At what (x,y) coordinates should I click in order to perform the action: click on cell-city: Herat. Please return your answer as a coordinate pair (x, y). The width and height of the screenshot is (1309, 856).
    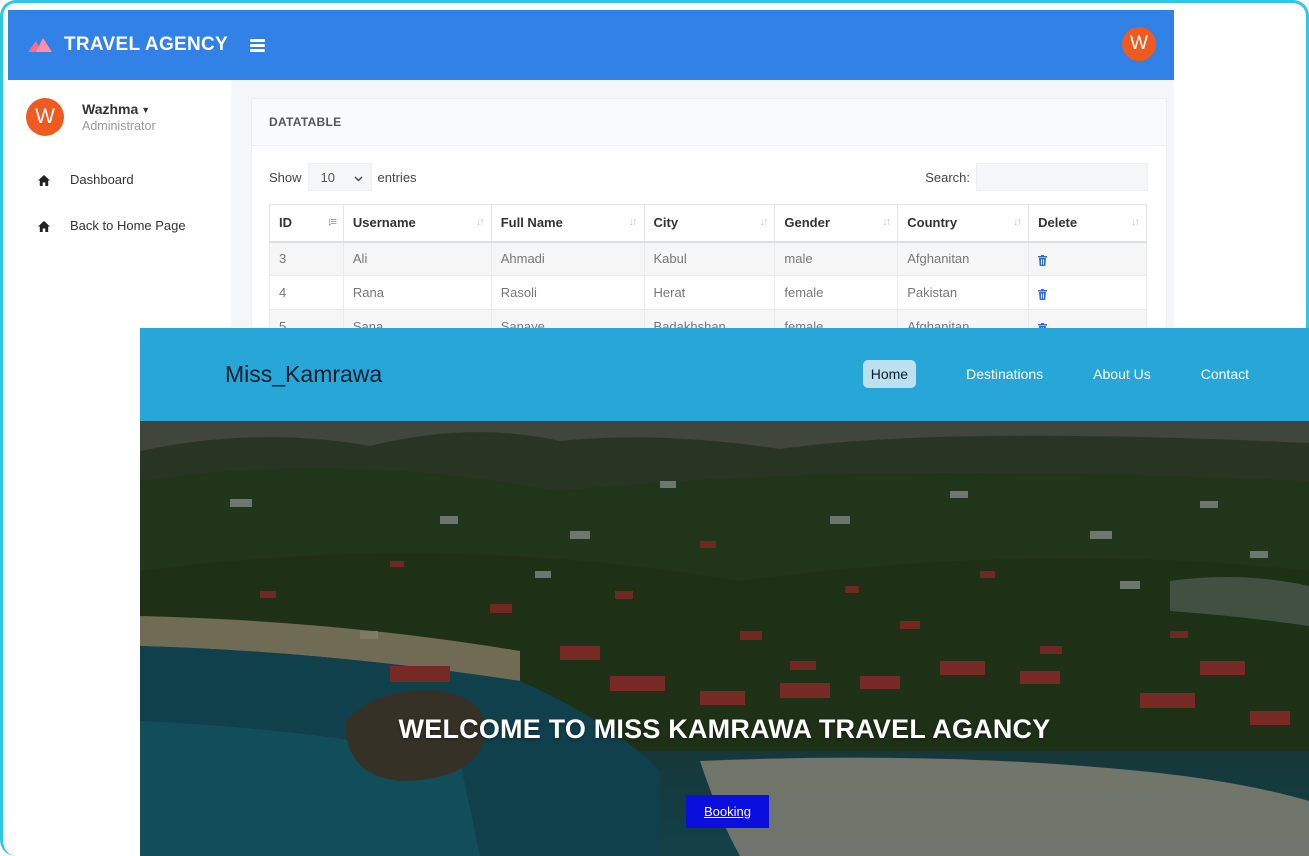
    Looking at the image, I should click on (709, 292).